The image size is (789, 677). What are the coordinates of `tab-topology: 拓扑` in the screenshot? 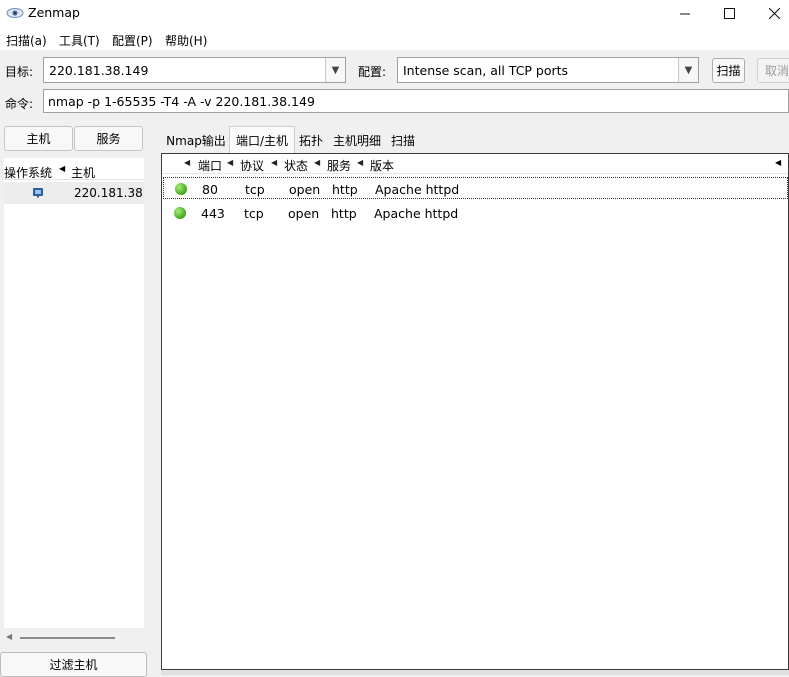 It's located at (311, 140).